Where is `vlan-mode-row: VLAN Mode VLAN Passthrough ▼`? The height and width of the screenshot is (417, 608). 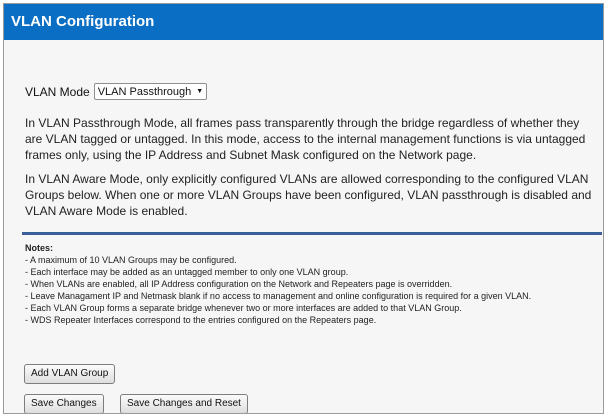
vlan-mode-row: VLAN Mode VLAN Passthrough ▼ is located at coordinates (116, 91).